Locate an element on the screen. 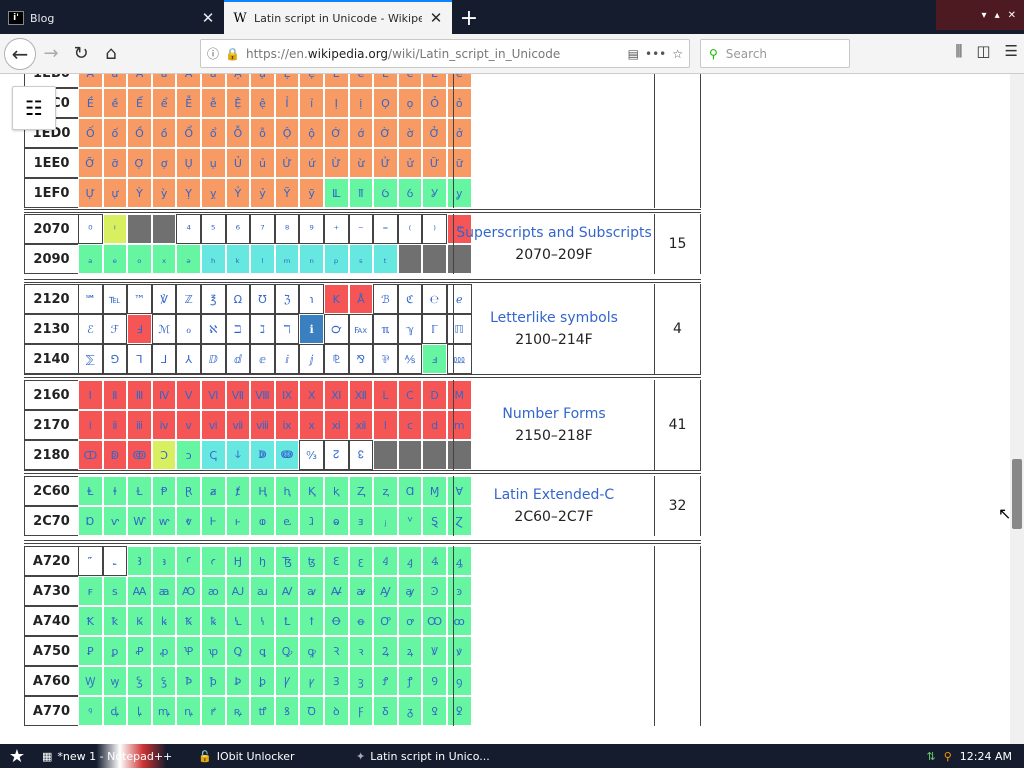 Image resolution: width=1024 pixels, height=768 pixels. char-cell: ừ is located at coordinates (361, 163).